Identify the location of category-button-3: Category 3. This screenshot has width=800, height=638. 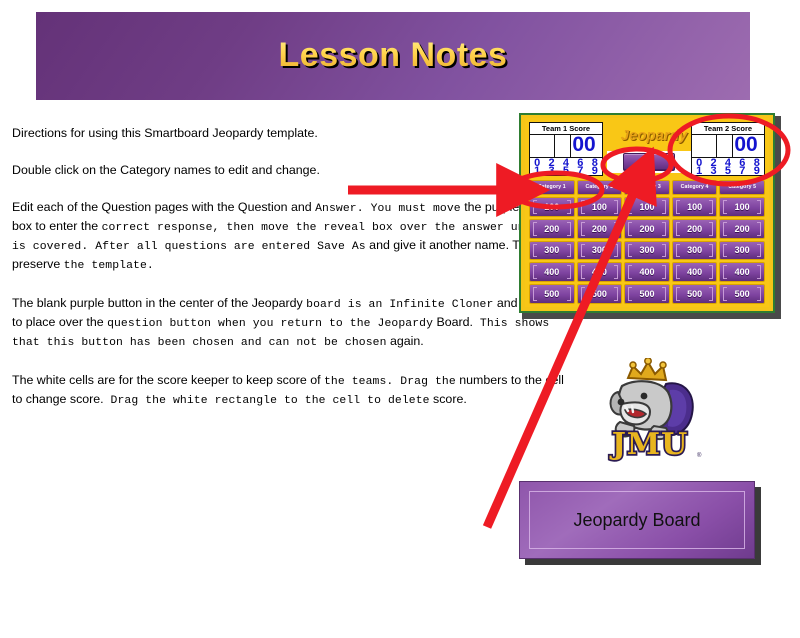
(647, 187).